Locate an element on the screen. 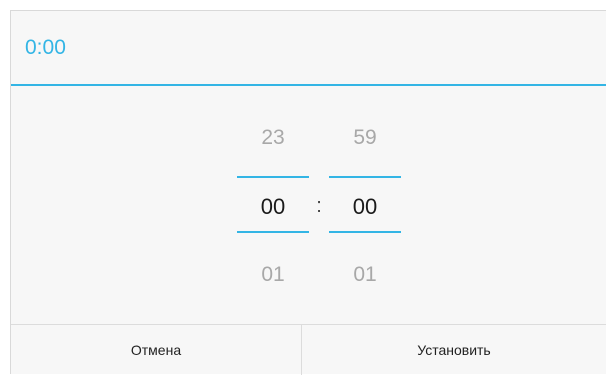 The height and width of the screenshot is (375, 606). minutes-divider-bottom is located at coordinates (365, 232).